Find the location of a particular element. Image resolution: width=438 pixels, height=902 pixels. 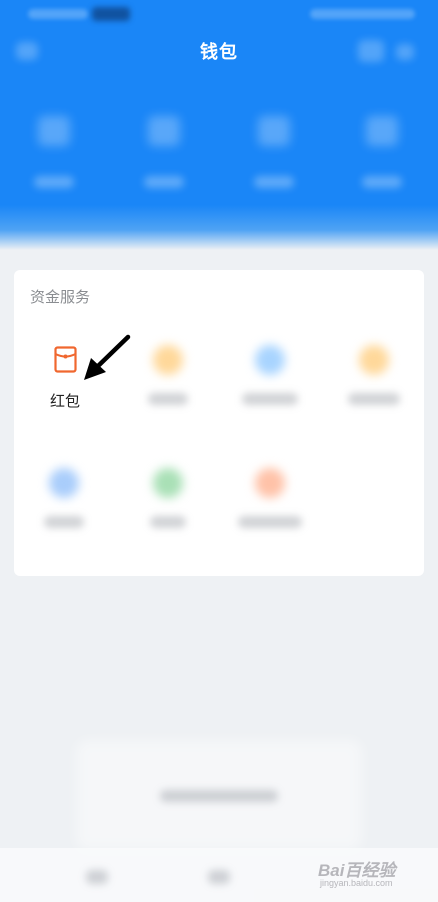

watermark-url: jingyan.baidu.com is located at coordinates (356, 883).